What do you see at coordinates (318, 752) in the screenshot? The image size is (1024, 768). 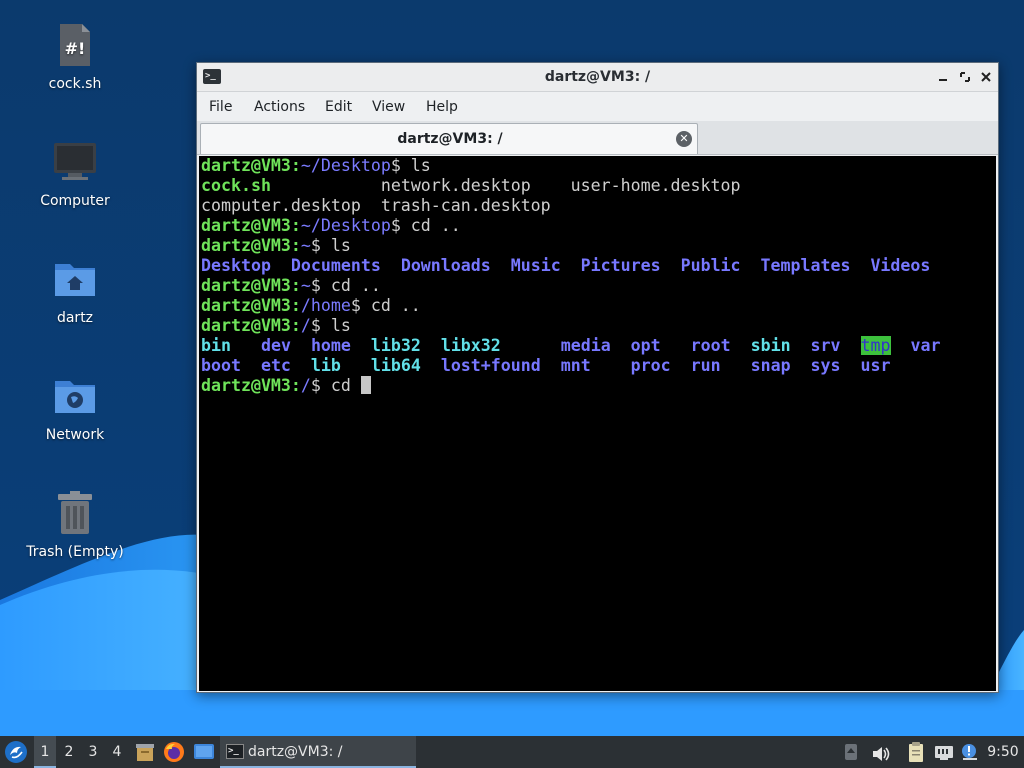 I see `taskbar-item-terminal: >_ dartz@VM3: /` at bounding box center [318, 752].